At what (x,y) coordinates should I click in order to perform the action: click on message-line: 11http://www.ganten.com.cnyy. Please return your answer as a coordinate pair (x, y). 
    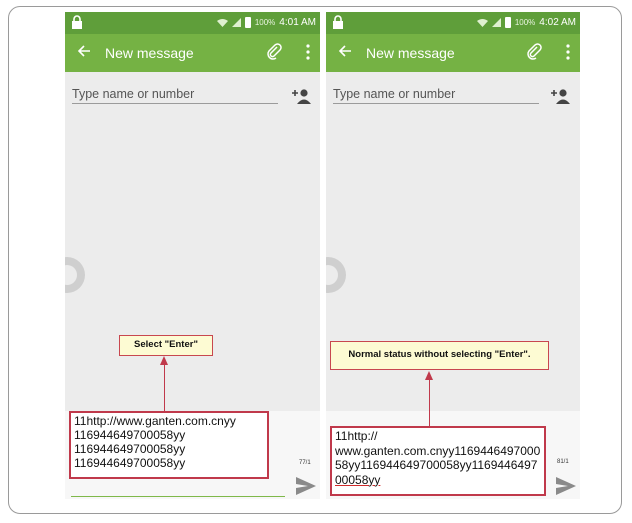
    Looking at the image, I should click on (155, 421).